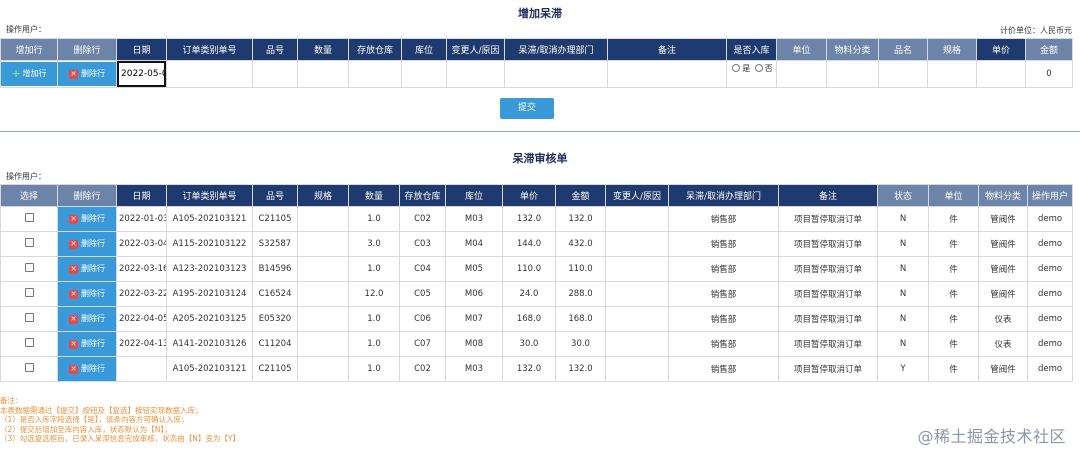 The width and height of the screenshot is (1080, 459). I want to click on price-input, so click(1001, 74).